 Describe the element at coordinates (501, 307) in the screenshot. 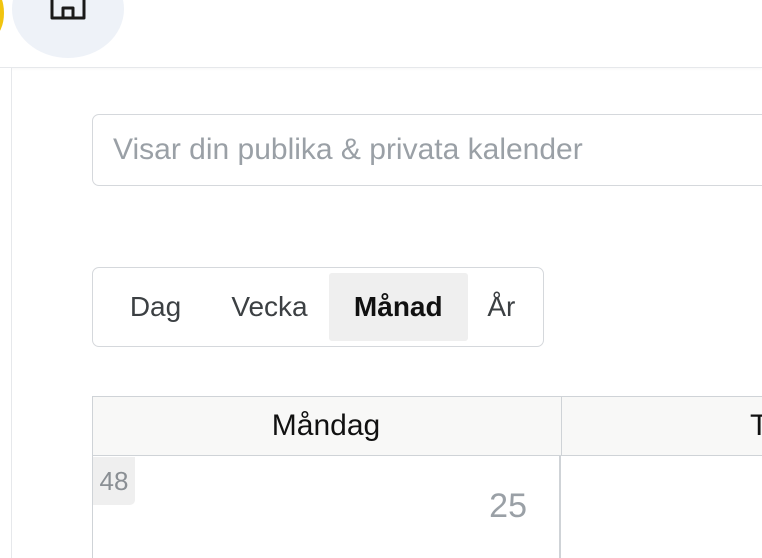

I see `tab-year: År` at that location.